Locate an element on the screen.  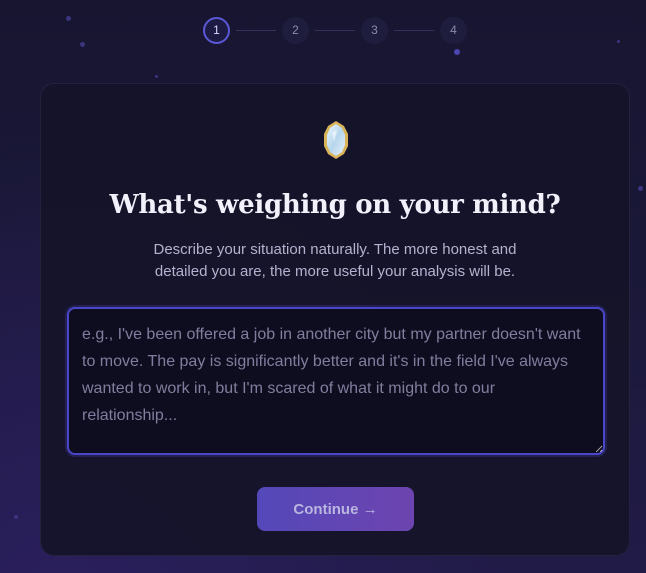
page-title: What's weighing on your mind? is located at coordinates (335, 205).